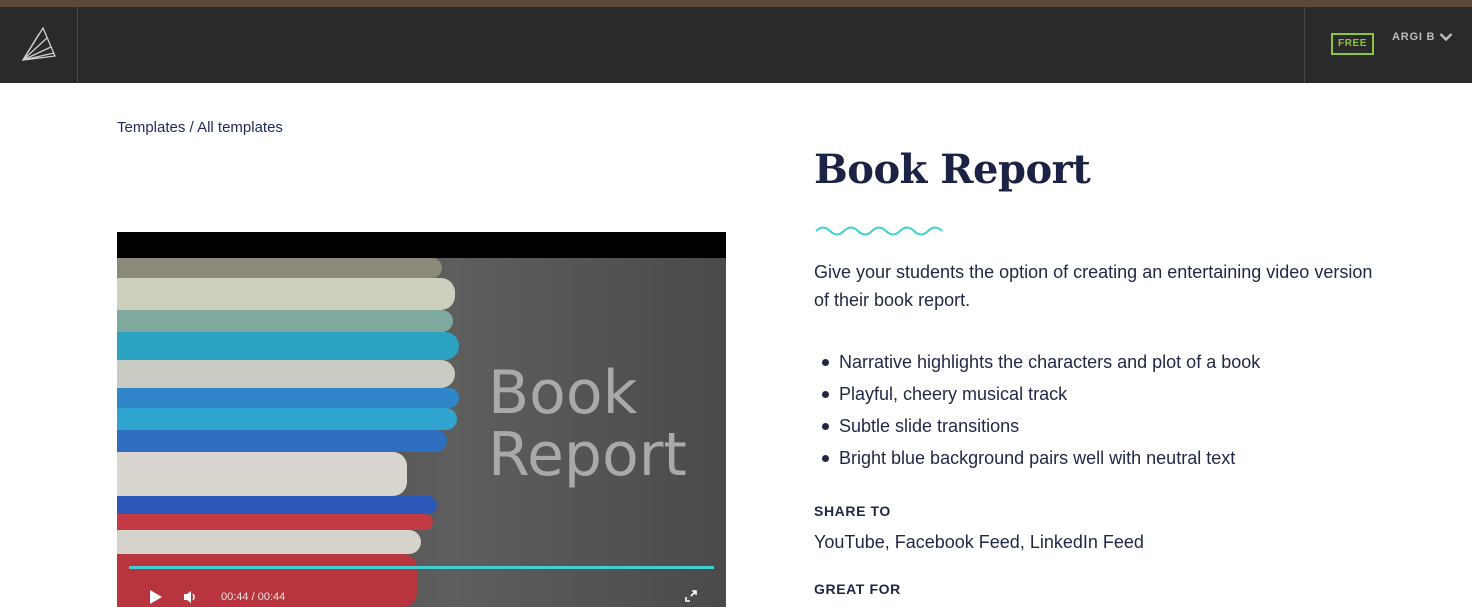 This screenshot has height=607, width=1472. I want to click on overlay-line-1: Book, so click(563, 393).